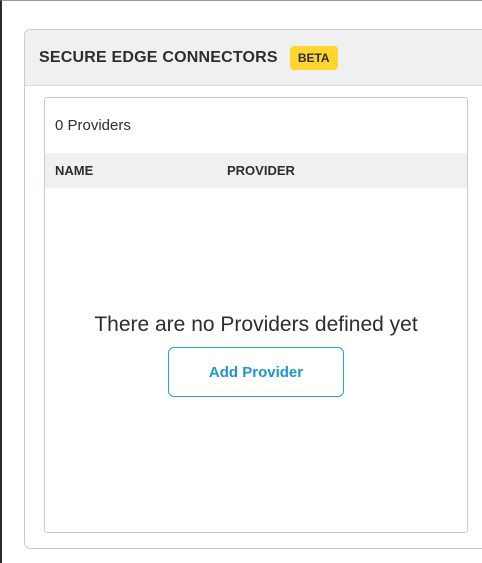  What do you see at coordinates (256, 324) in the screenshot?
I see `empty-state-message: There are no Providers defined yet` at bounding box center [256, 324].